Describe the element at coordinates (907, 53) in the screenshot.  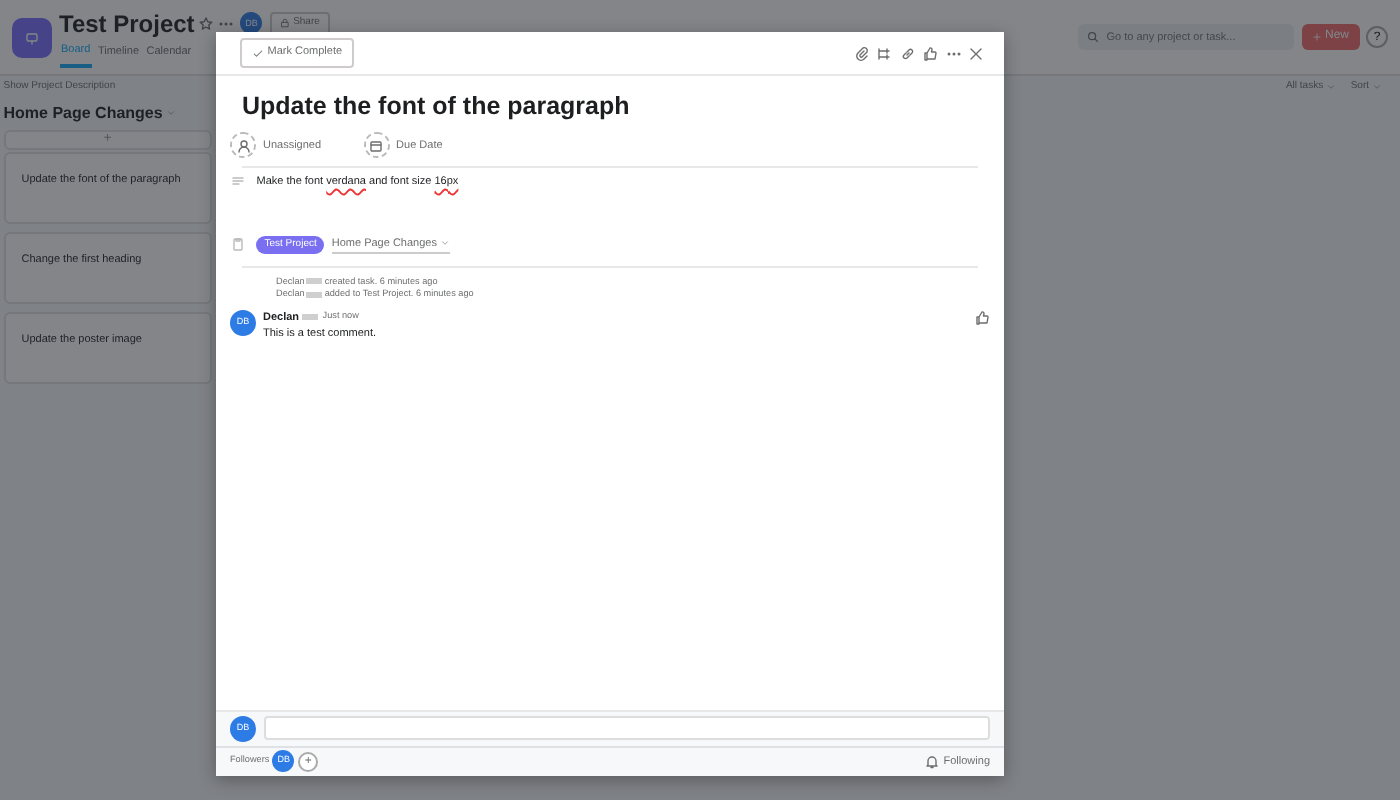
I see `link-icon` at that location.